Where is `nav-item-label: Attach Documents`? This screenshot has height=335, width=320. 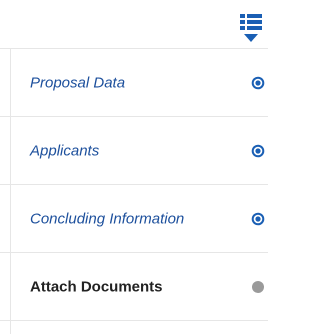
nav-item-label: Attach Documents is located at coordinates (96, 286).